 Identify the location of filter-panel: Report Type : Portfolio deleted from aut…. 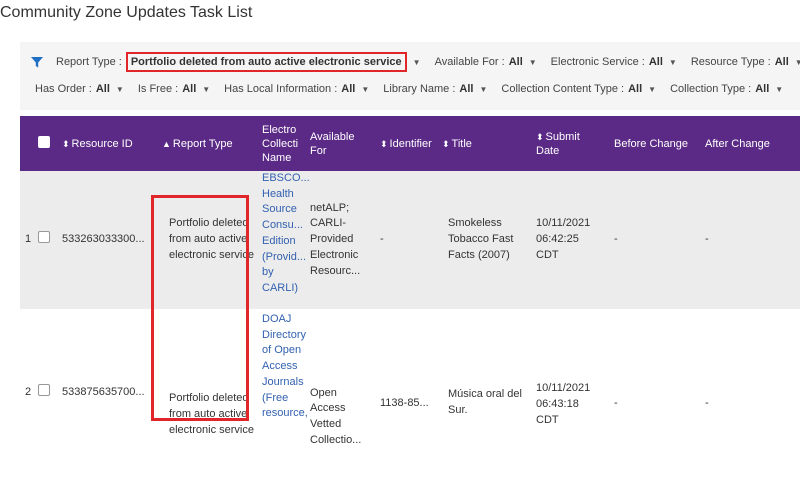
(410, 76).